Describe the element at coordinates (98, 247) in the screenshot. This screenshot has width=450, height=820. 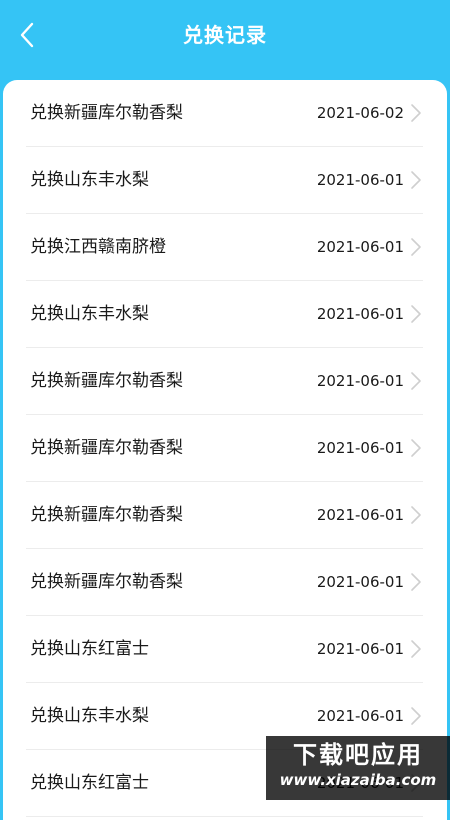
I see `record-name: 兑换江西赣南脐橙` at that location.